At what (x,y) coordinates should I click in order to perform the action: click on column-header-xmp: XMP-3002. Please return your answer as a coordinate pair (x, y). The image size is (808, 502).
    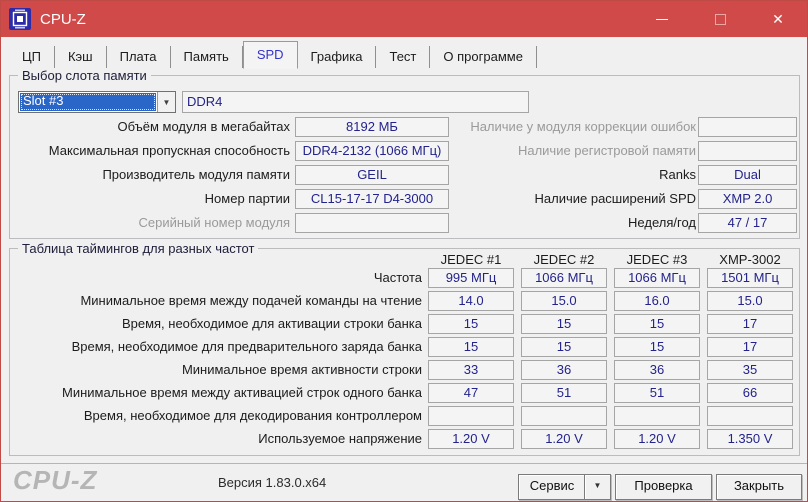
    Looking at the image, I should click on (750, 259).